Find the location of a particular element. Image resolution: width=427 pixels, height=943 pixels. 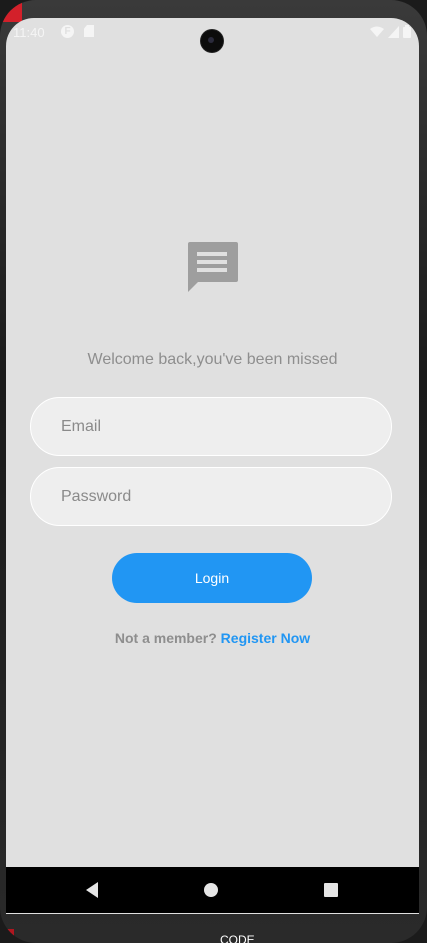

welcome-text: Welcome back,you've been missed is located at coordinates (212, 359).